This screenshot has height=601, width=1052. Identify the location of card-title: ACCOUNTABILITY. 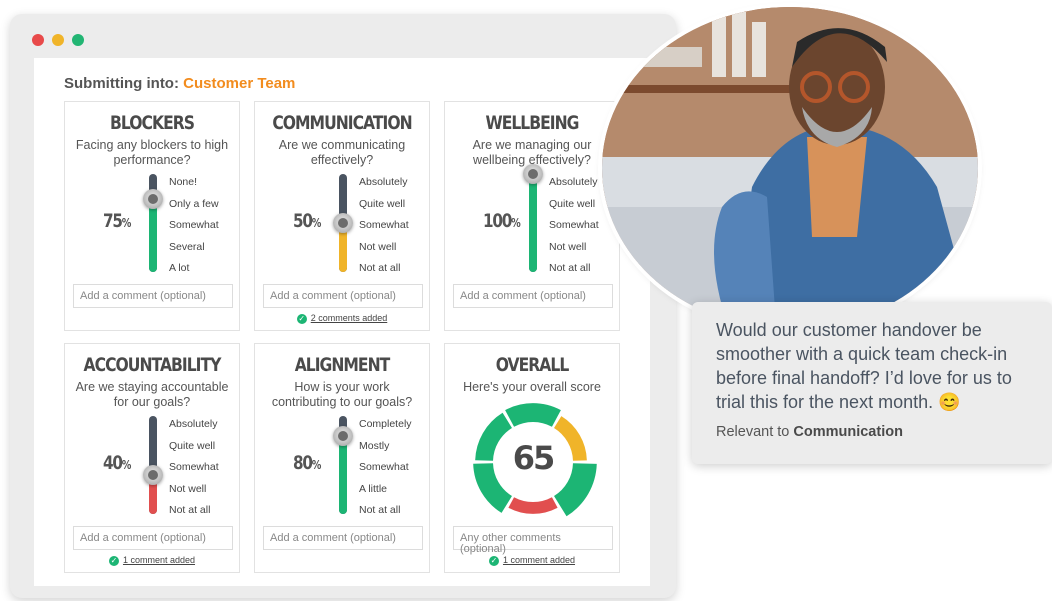
(152, 365).